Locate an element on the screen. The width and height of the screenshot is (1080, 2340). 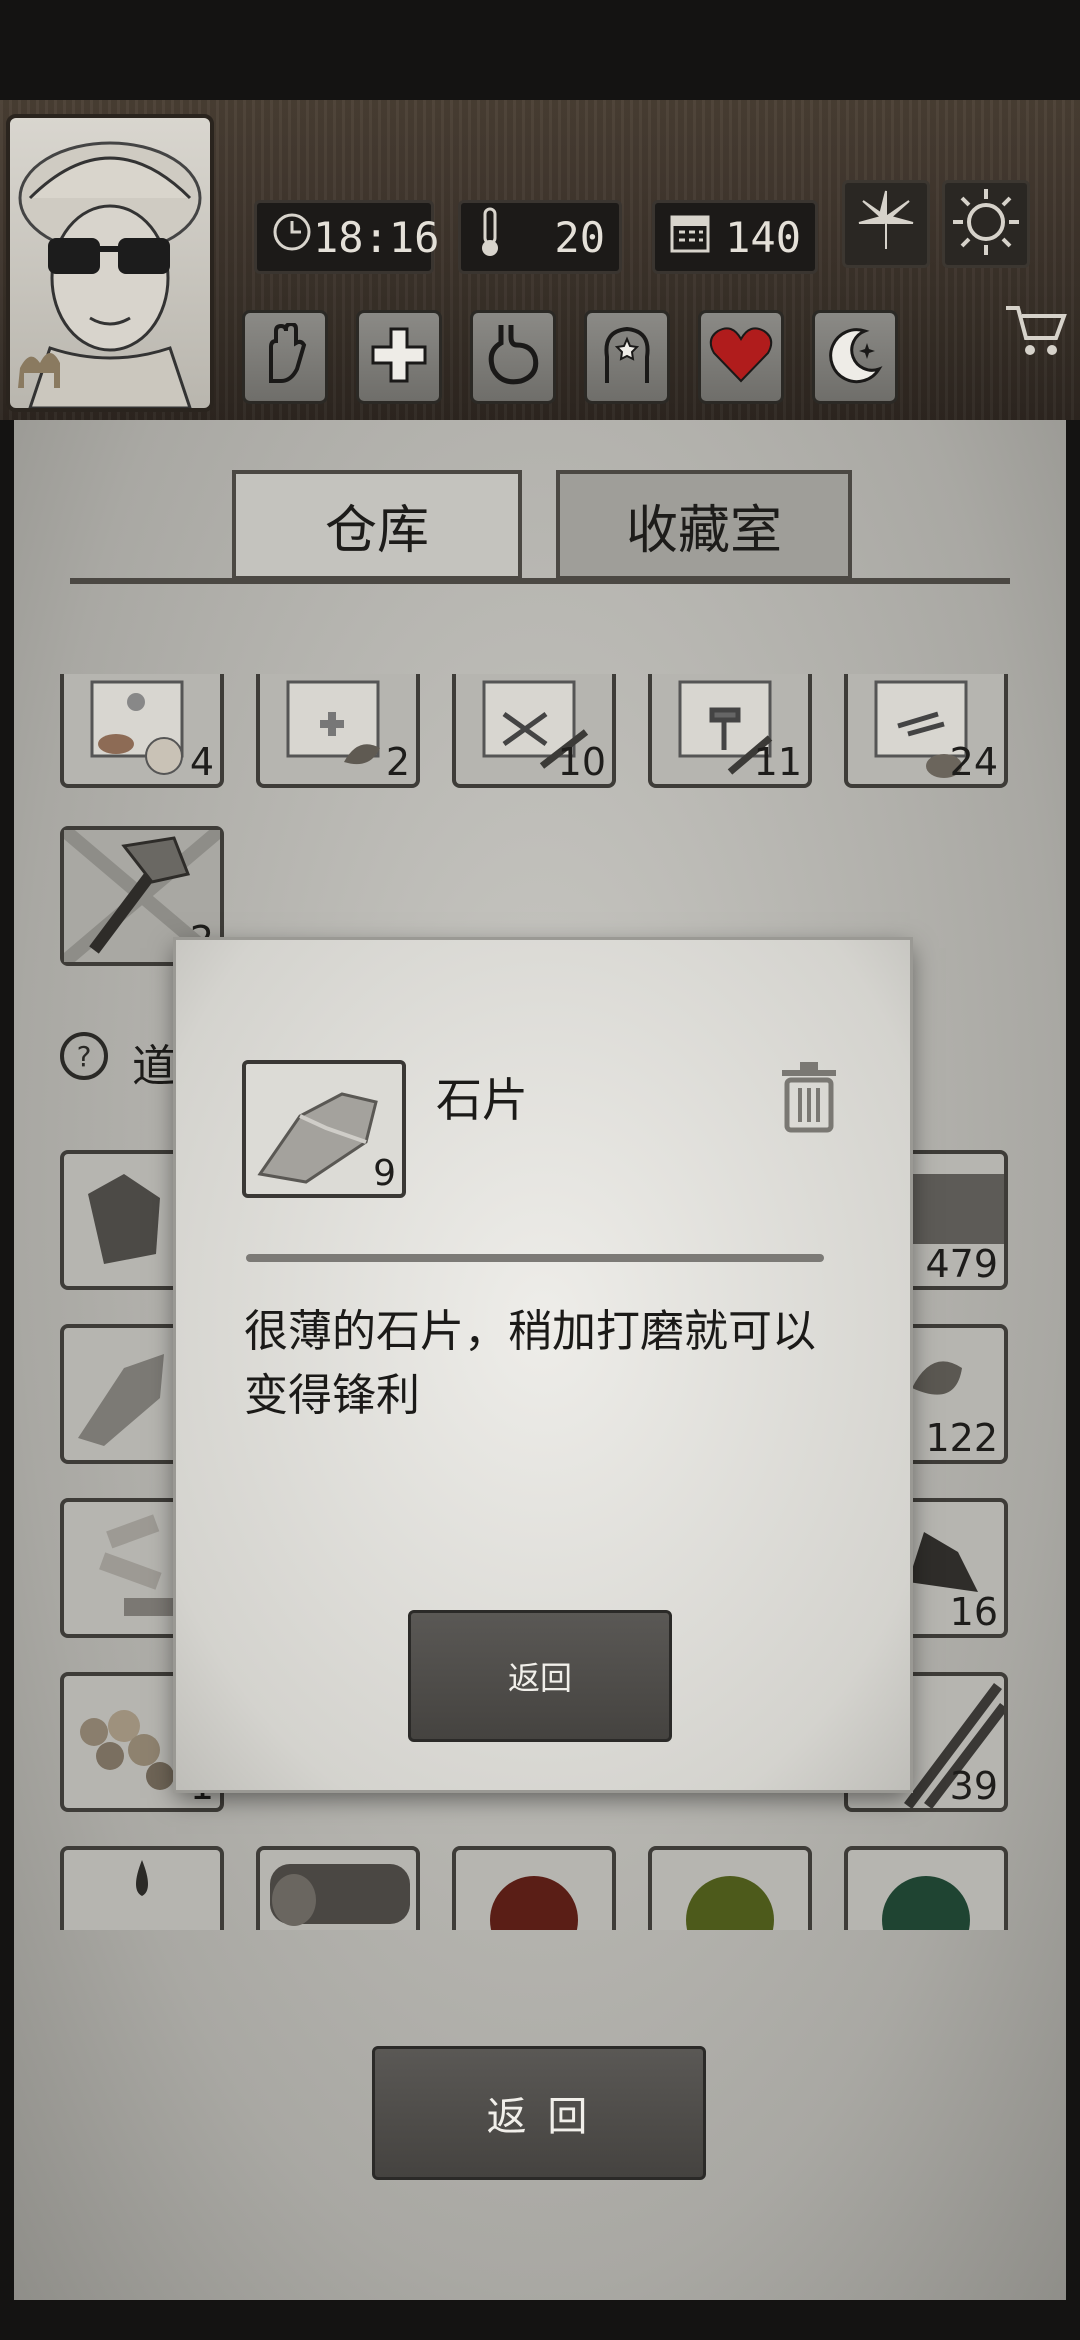
shopping-cart-icon is located at coordinates (1036, 335).